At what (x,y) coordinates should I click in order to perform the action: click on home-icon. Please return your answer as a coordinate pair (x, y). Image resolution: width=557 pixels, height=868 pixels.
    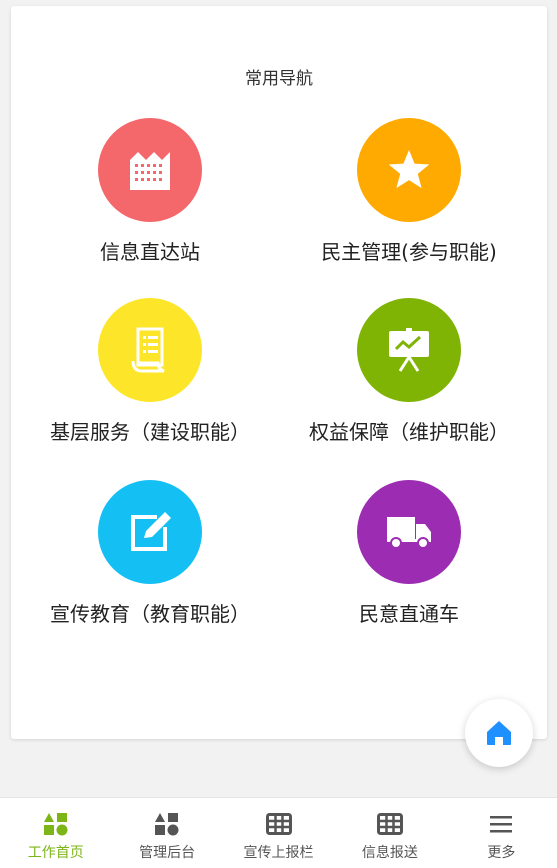
    Looking at the image, I should click on (499, 733).